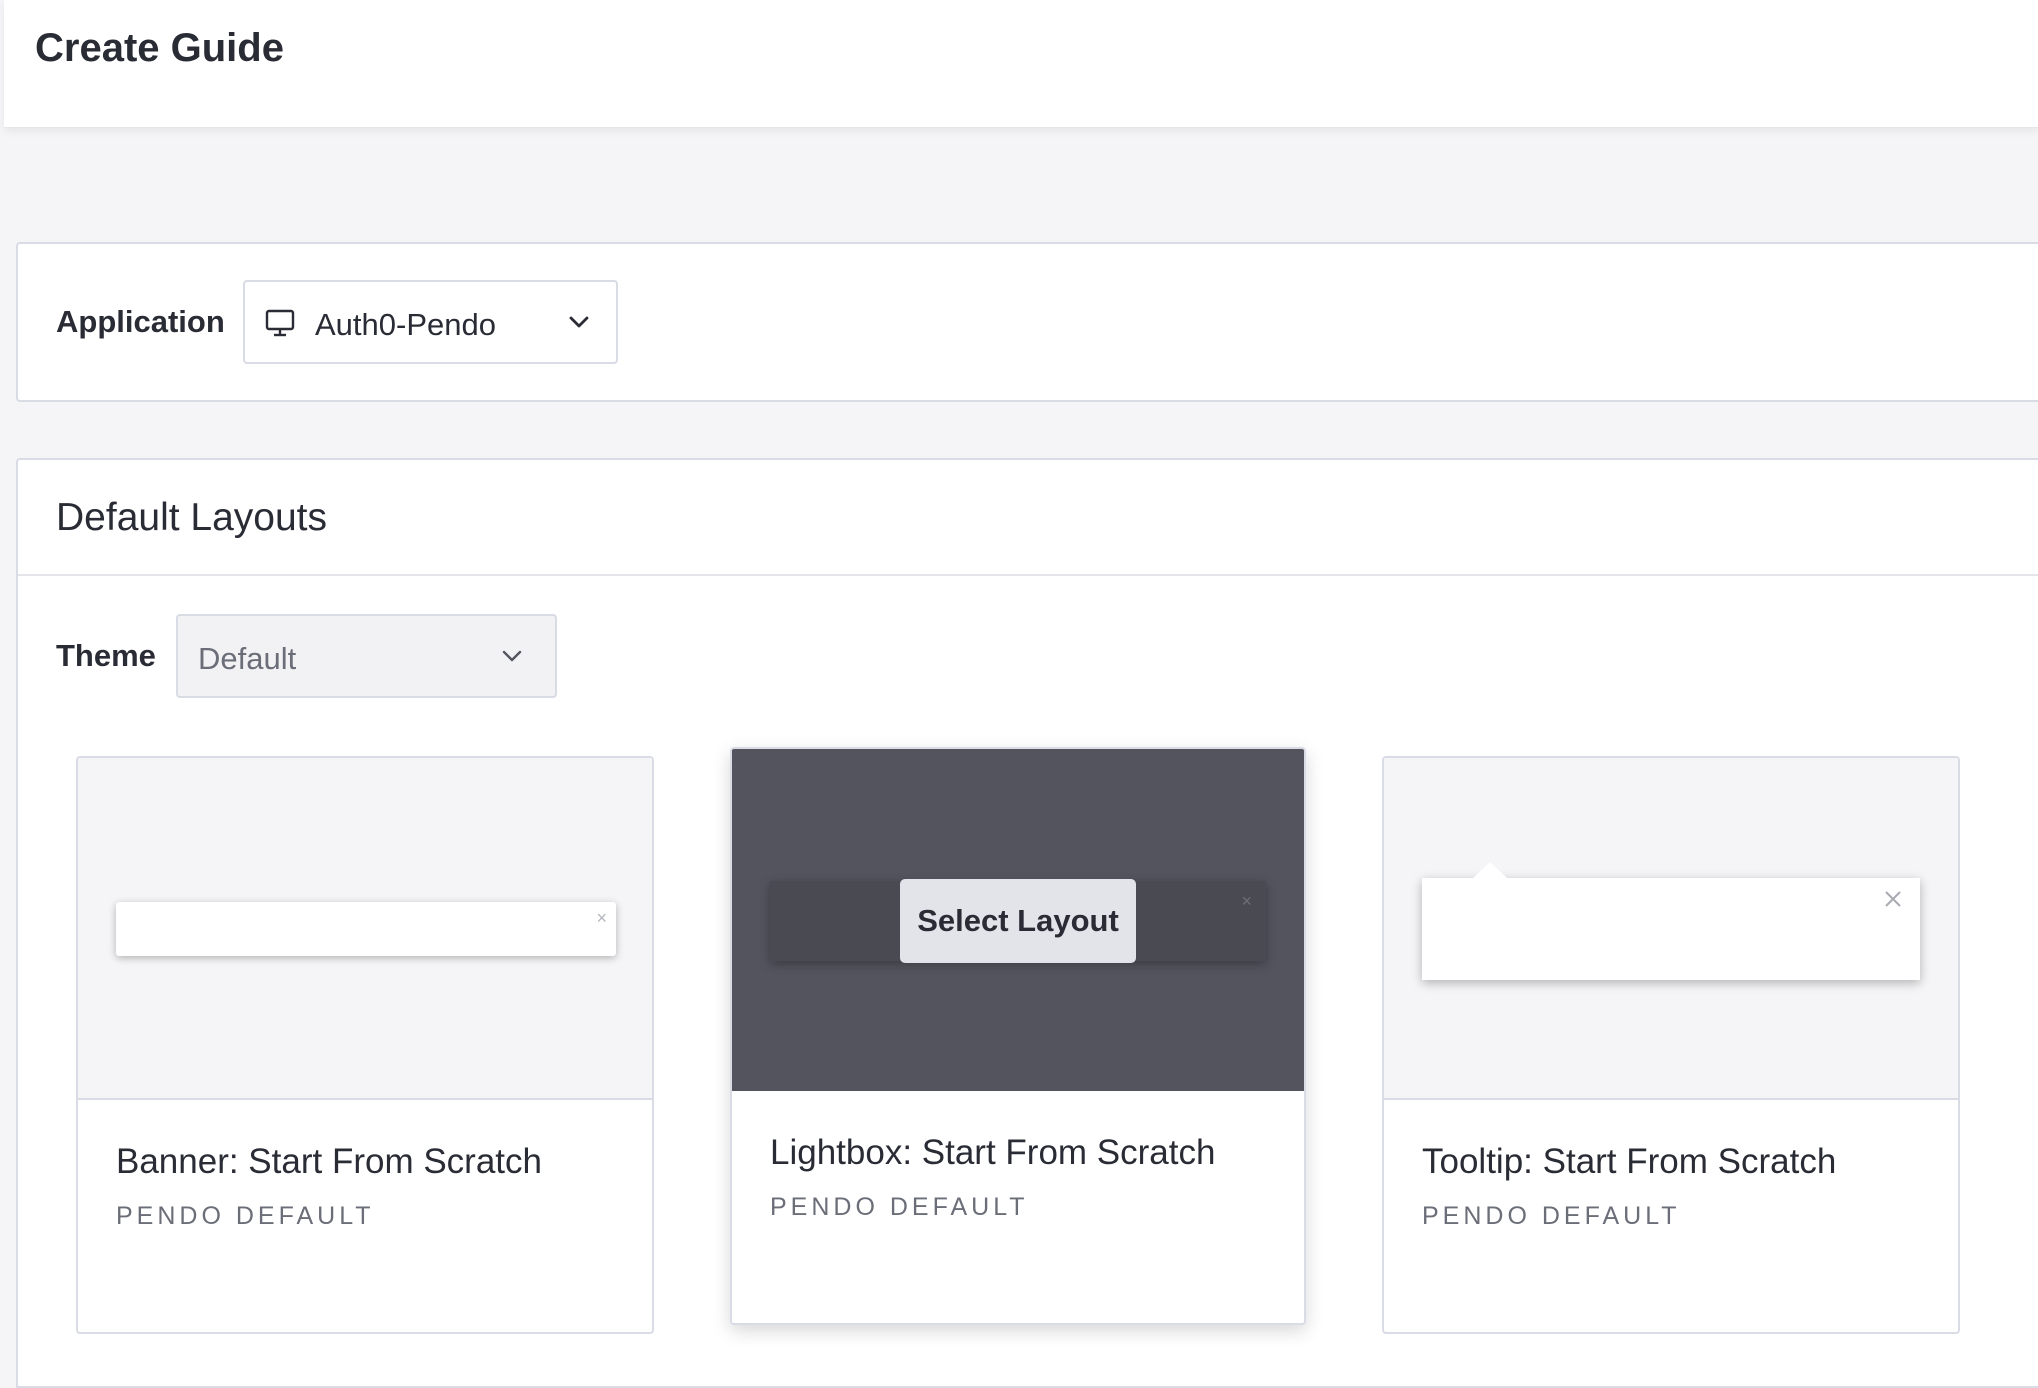 The image size is (2038, 1388). I want to click on select-layout-button: Select Layout, so click(1018, 921).